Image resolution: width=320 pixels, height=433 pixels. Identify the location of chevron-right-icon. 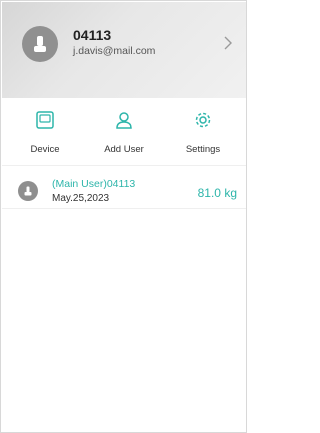
(228, 43).